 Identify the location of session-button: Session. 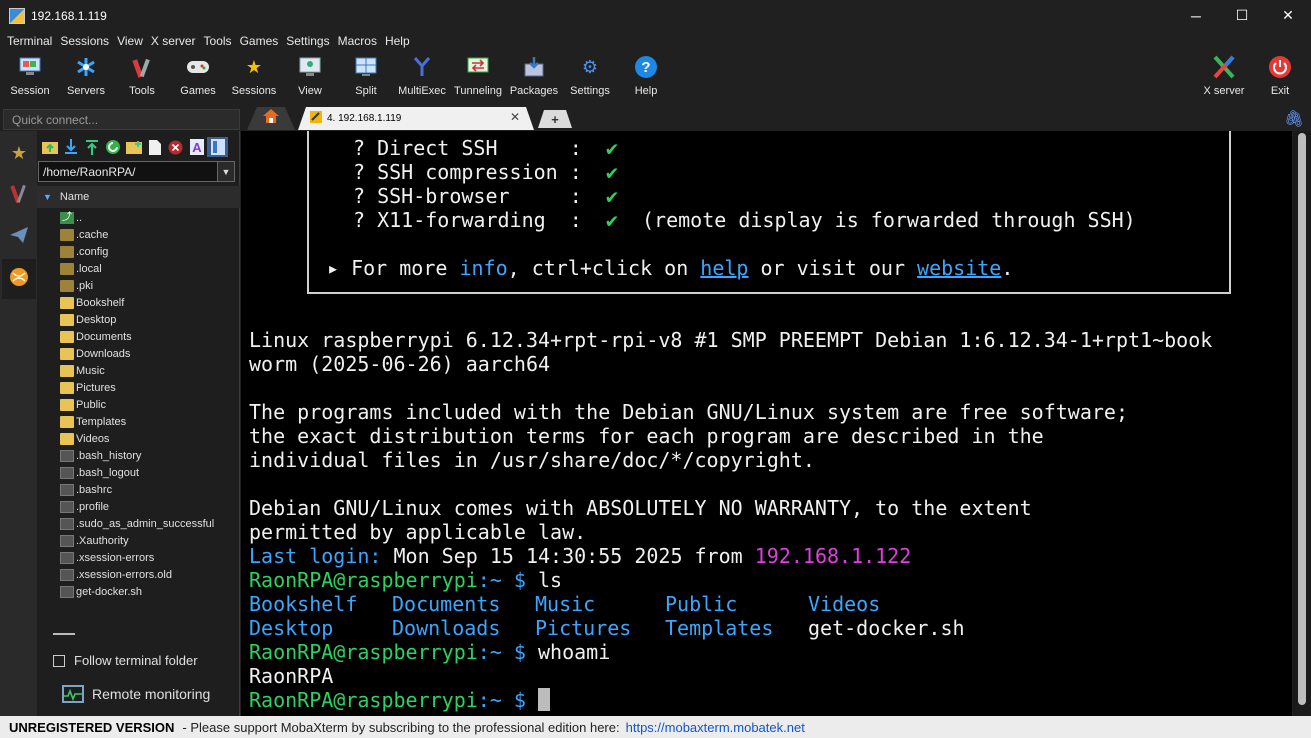
(30, 77).